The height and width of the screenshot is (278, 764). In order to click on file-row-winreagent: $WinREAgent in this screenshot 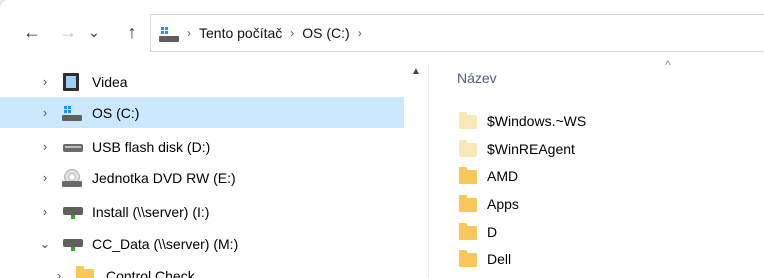, I will do `click(517, 149)`.